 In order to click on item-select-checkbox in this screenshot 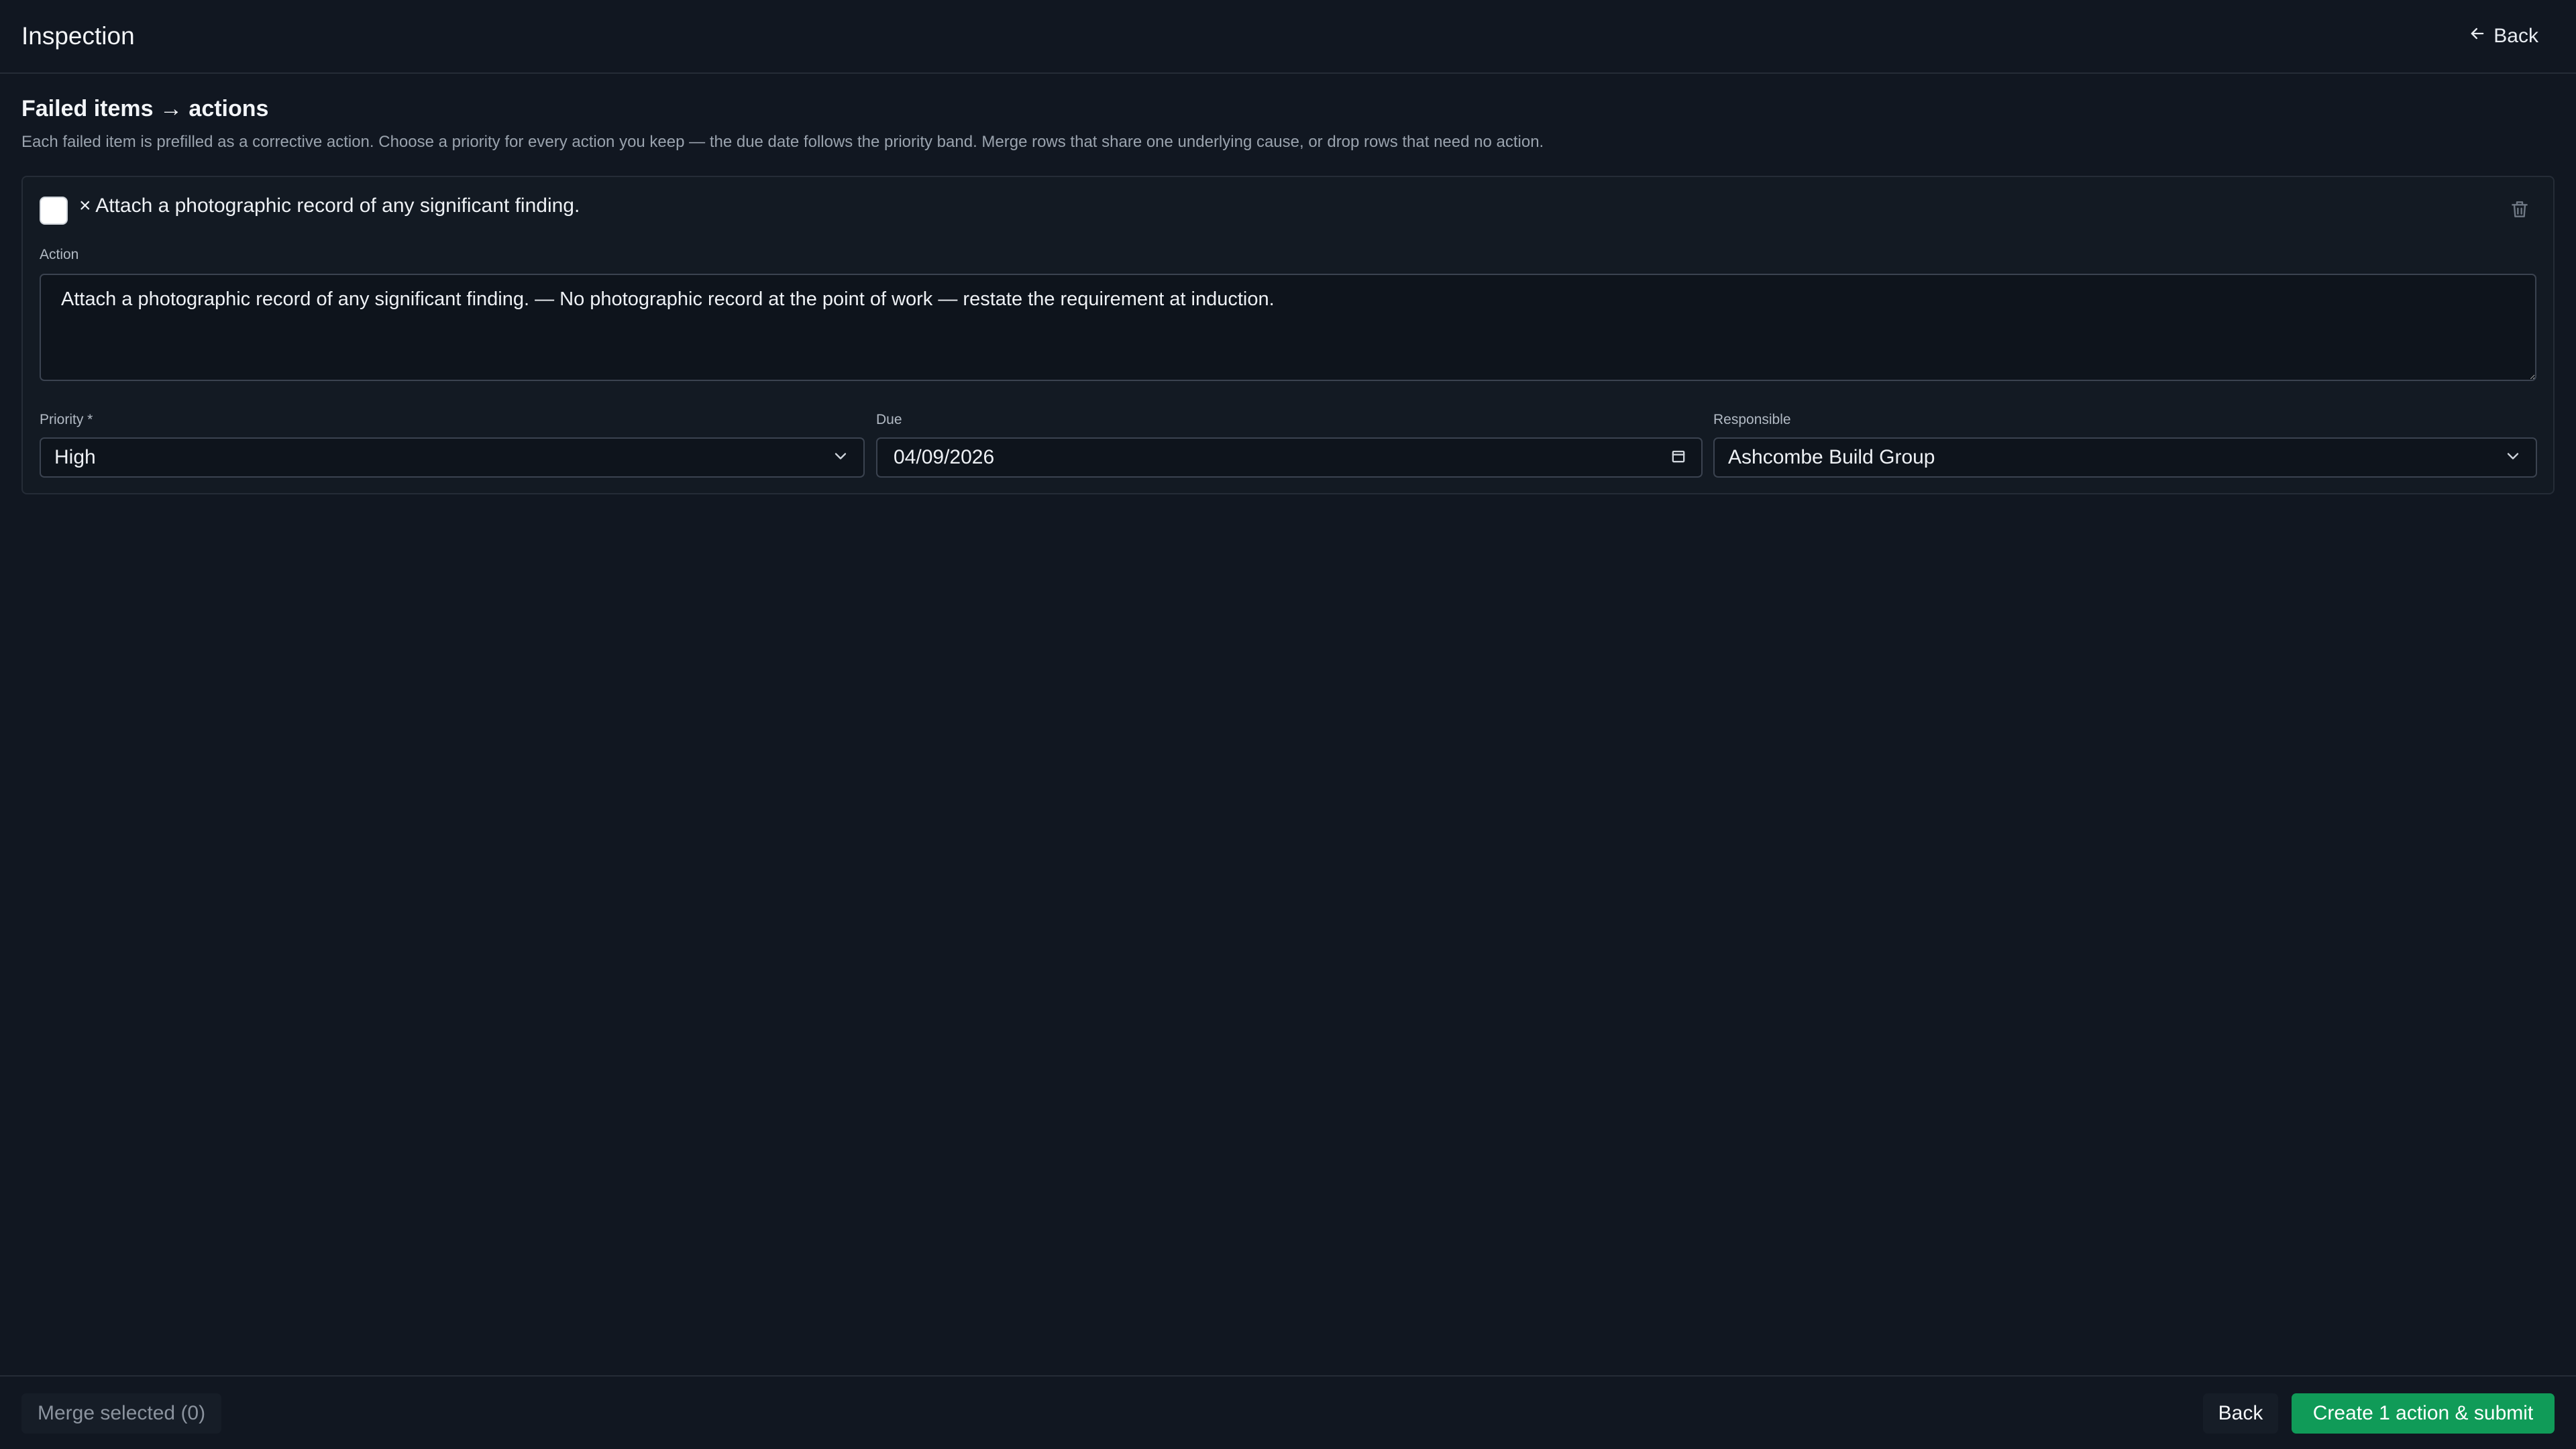, I will do `click(54, 211)`.